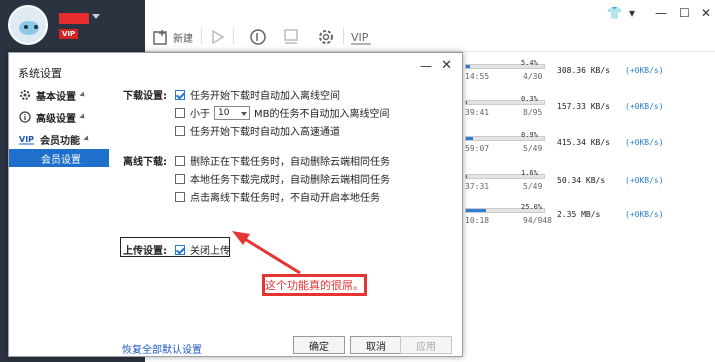 This screenshot has width=715, height=362. Describe the element at coordinates (145, 162) in the screenshot. I see `offline-settings-label: 离线下载:` at that location.